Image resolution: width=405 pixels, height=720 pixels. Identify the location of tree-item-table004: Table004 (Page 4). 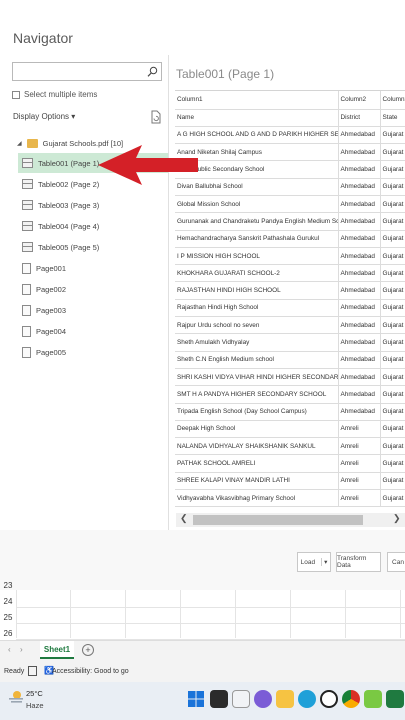
(93, 226).